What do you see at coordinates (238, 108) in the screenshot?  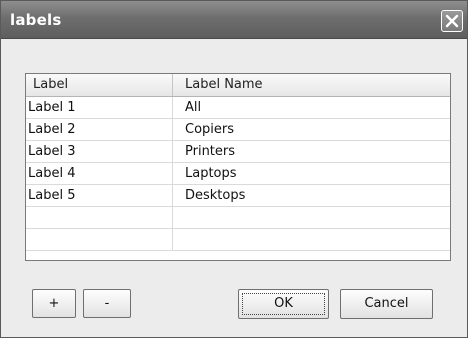 I see `list-row: Label 1 All` at bounding box center [238, 108].